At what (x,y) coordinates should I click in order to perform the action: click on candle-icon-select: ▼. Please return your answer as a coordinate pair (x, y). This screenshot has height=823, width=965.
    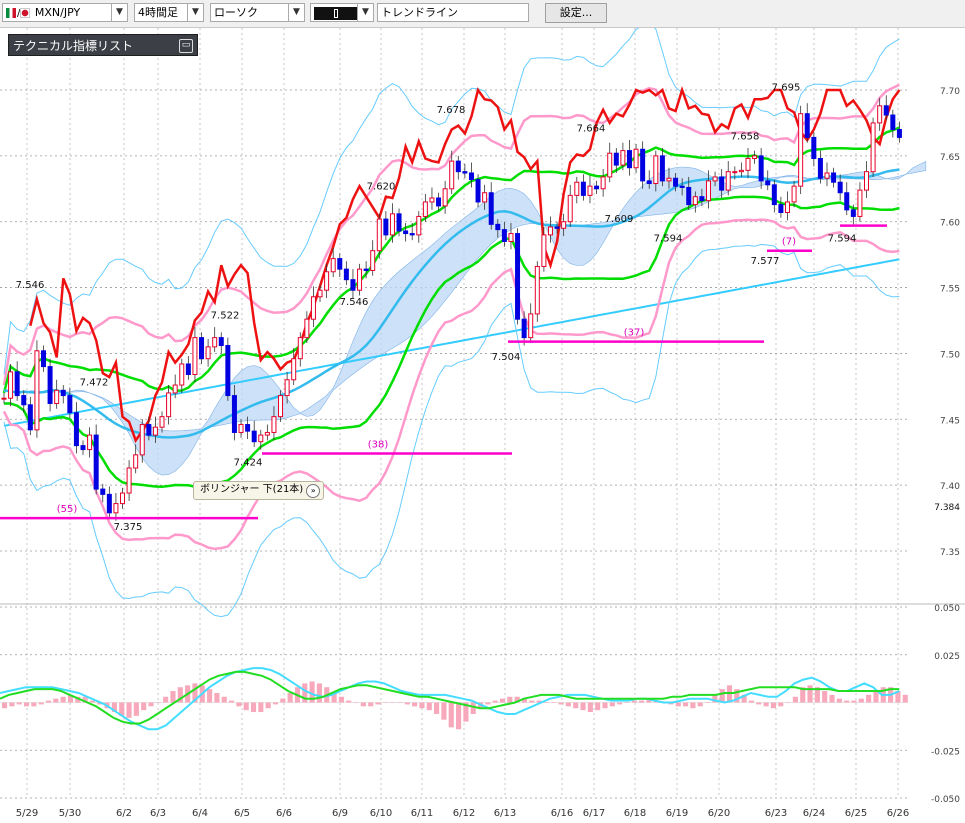
    Looking at the image, I should click on (342, 12).